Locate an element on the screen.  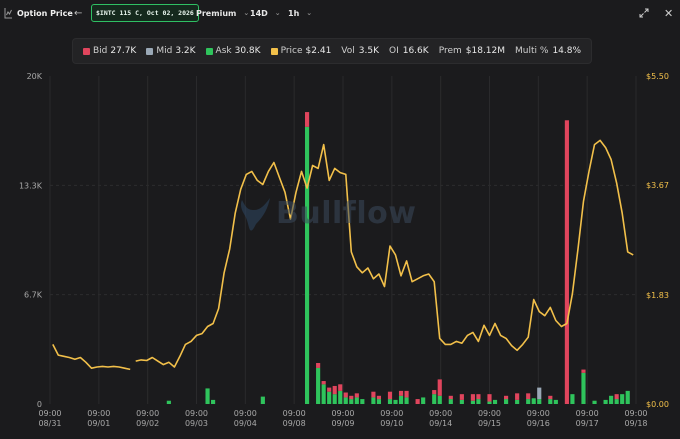
x-axis-tick-date: 09/15 is located at coordinates (489, 423).